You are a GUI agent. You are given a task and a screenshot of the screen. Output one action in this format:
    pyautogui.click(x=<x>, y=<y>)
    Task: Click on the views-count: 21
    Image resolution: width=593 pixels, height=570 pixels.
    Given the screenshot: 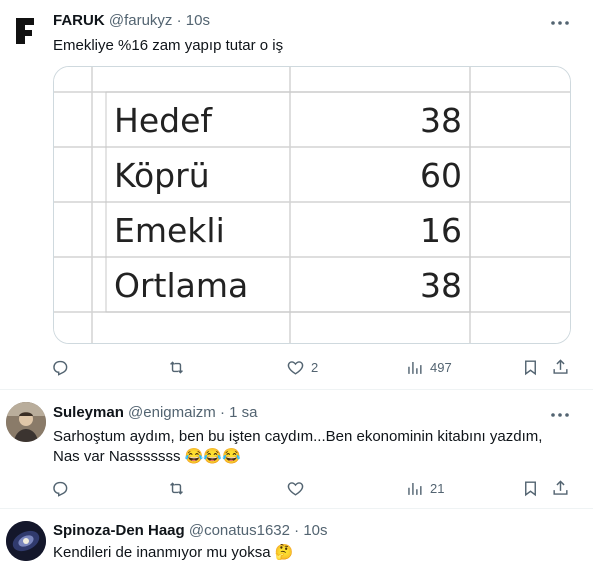 What is the action you would take?
    pyautogui.click(x=437, y=488)
    